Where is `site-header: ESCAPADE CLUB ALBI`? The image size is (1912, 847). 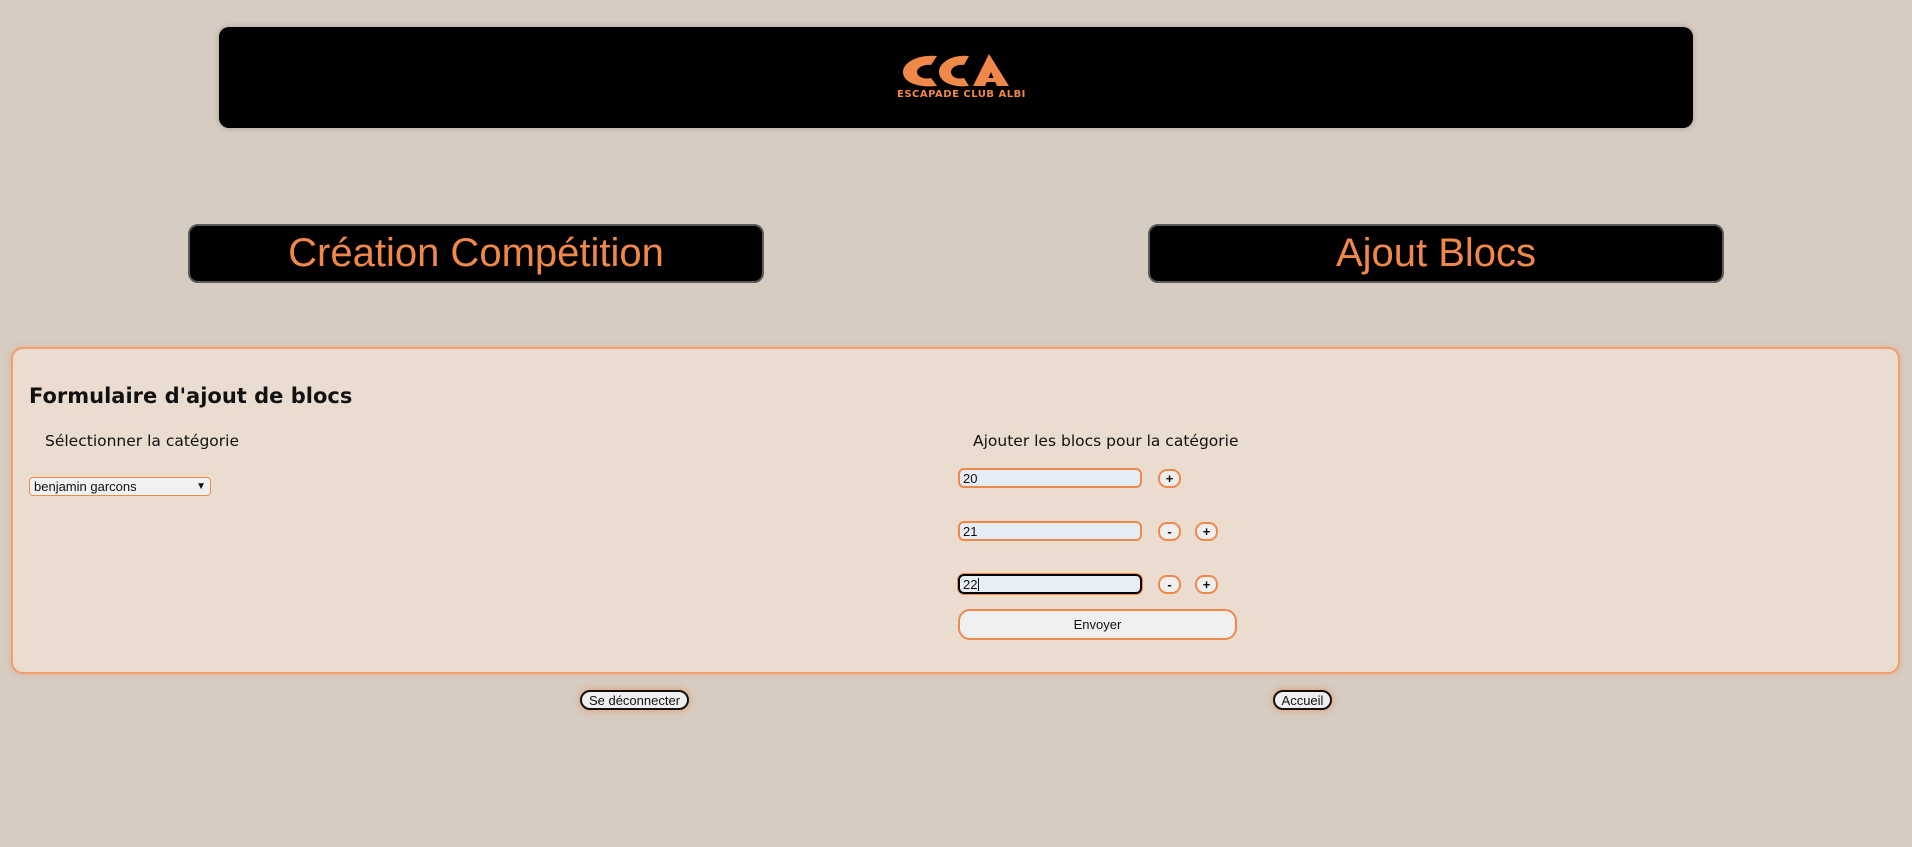
site-header: ESCAPADE CLUB ALBI is located at coordinates (956, 77).